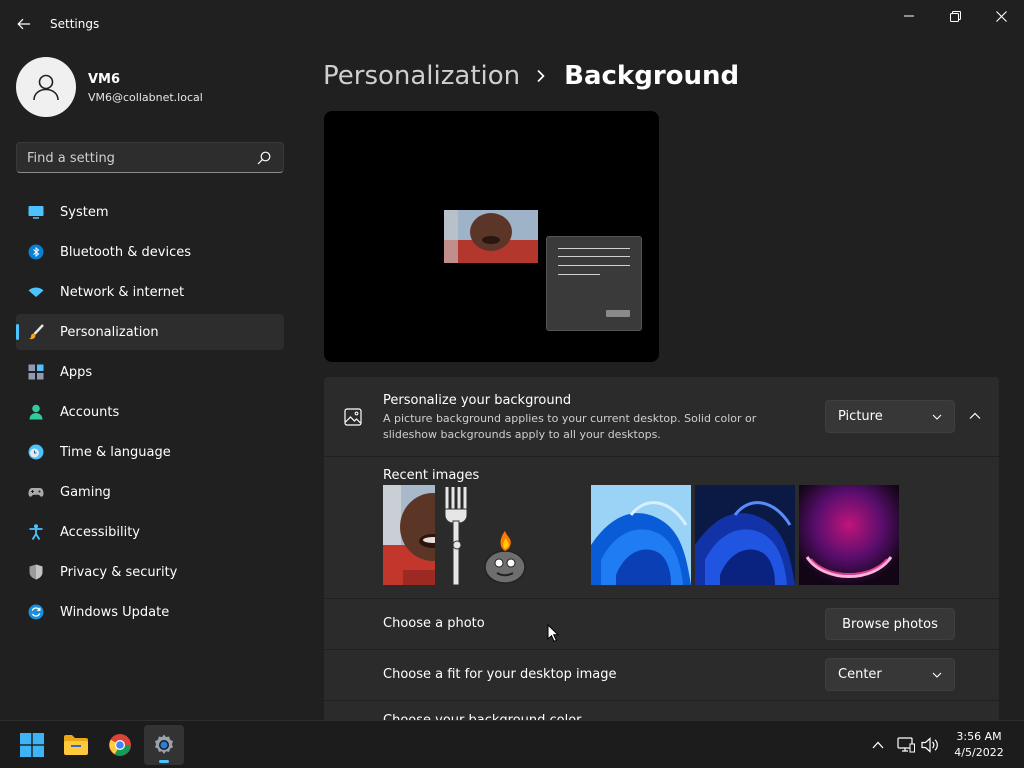  I want to click on personalize-background-title: Personalize your background, so click(477, 400).